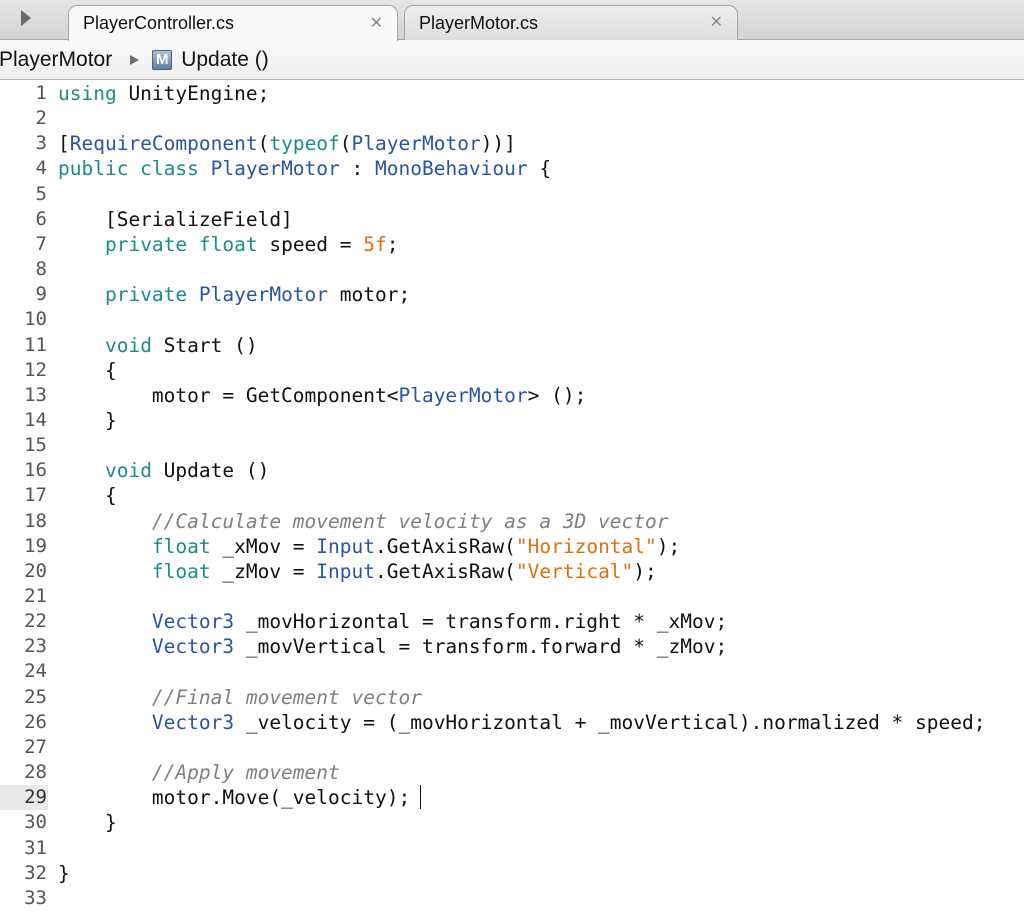 The height and width of the screenshot is (916, 1024). I want to click on code-token-type: MonoBehaviour, so click(451, 169).